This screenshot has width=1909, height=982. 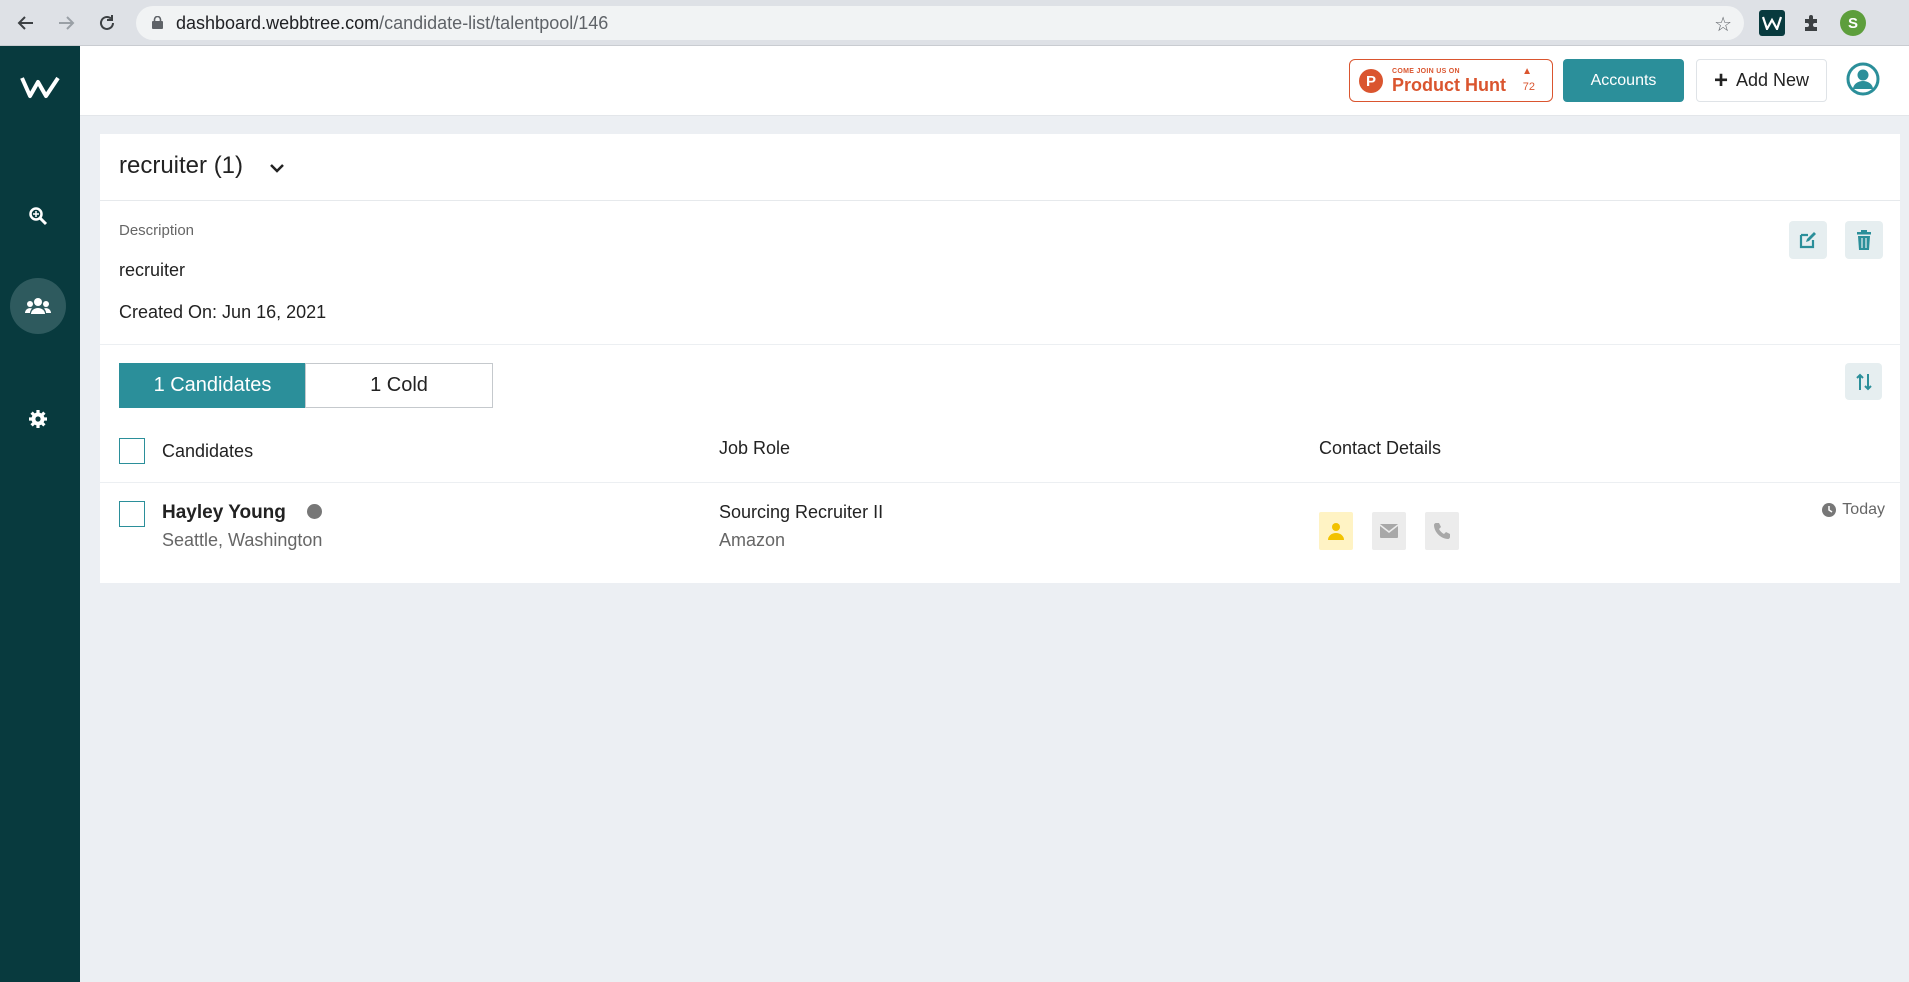 What do you see at coordinates (242, 540) in the screenshot?
I see `candidate-location: Seattle, Washington` at bounding box center [242, 540].